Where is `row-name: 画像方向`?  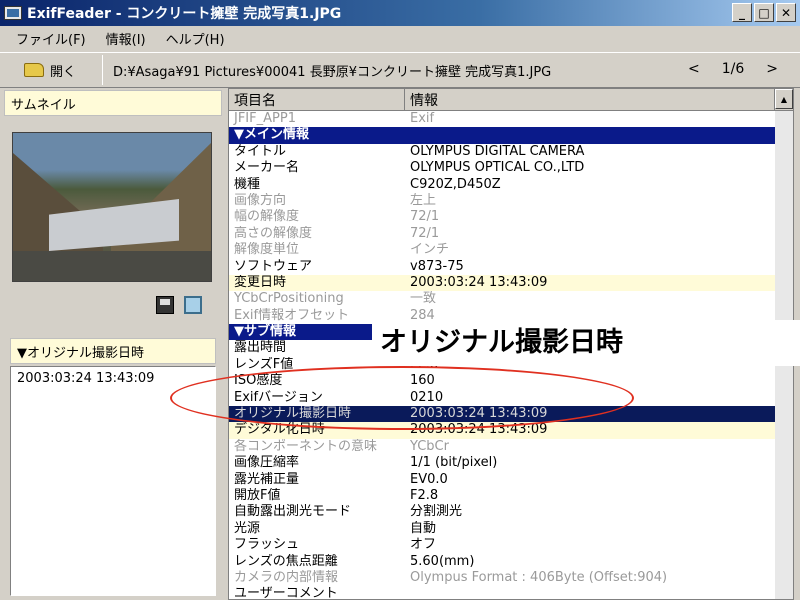 row-name: 画像方向 is located at coordinates (260, 200).